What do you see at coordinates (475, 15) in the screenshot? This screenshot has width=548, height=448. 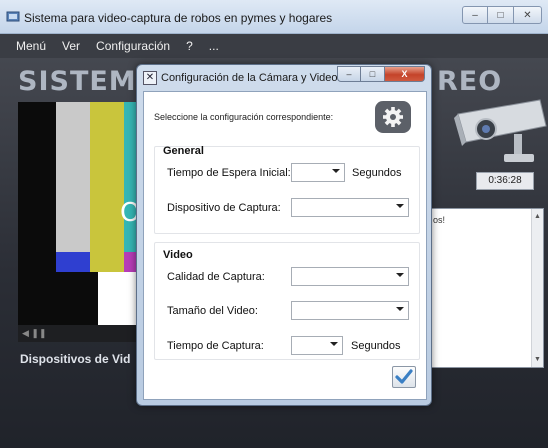 I see `minimize-button: –` at bounding box center [475, 15].